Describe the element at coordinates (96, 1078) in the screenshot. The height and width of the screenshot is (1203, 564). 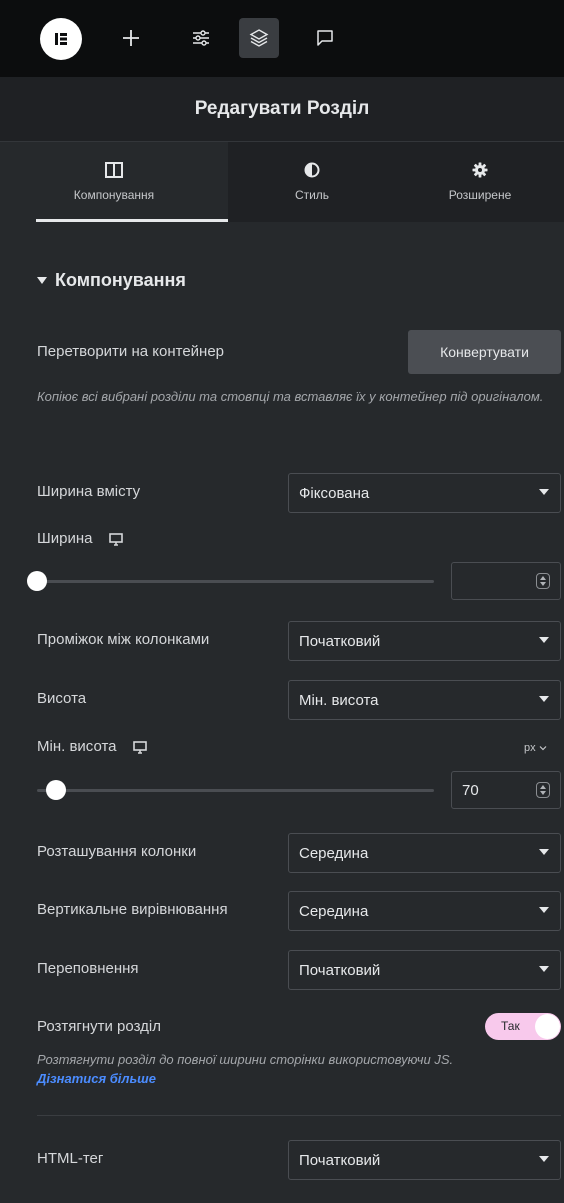
I see `learn-more-link: Дізнатися більше` at that location.